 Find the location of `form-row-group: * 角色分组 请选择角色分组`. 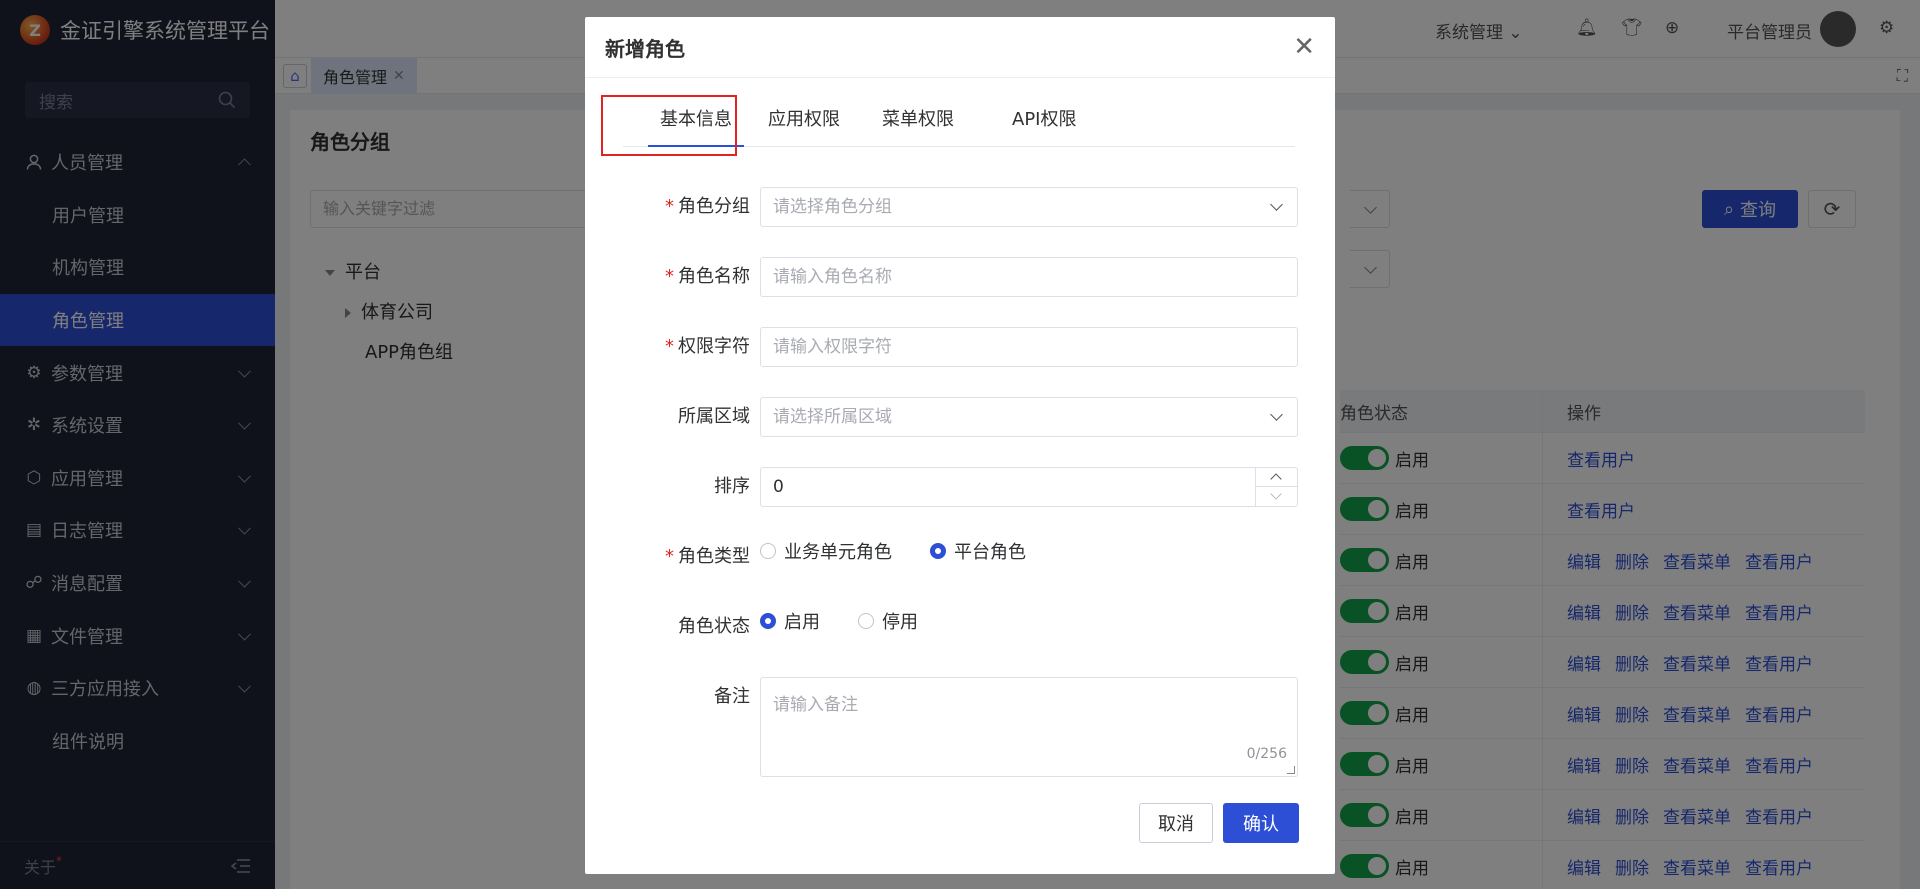

form-row-group: * 角色分组 请选择角色分组 is located at coordinates (960, 207).